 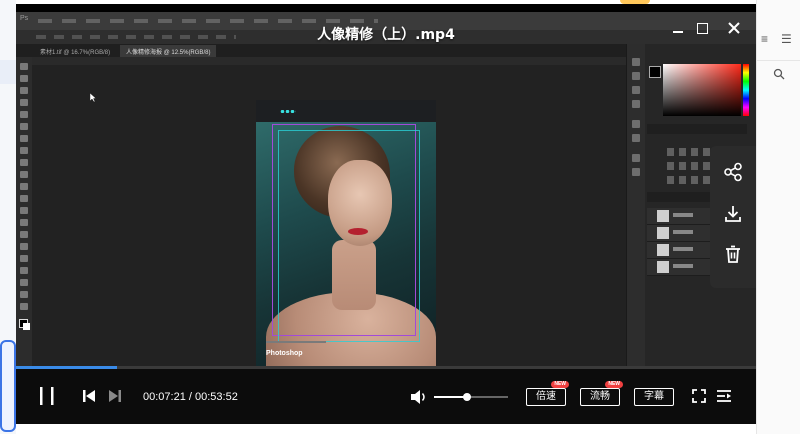 I want to click on side-helper-tab, so click(x=8, y=386).